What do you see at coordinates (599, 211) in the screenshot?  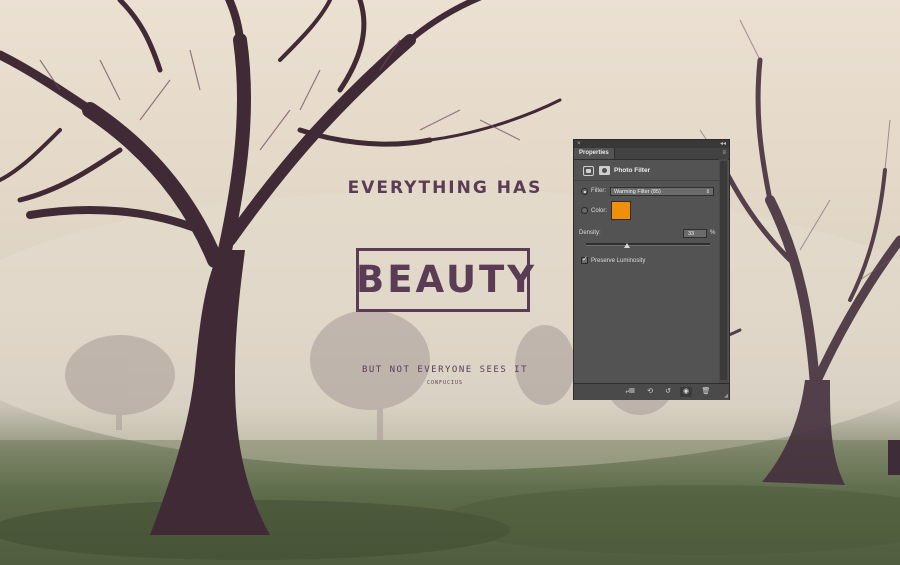 I see `color-label: Color:` at bounding box center [599, 211].